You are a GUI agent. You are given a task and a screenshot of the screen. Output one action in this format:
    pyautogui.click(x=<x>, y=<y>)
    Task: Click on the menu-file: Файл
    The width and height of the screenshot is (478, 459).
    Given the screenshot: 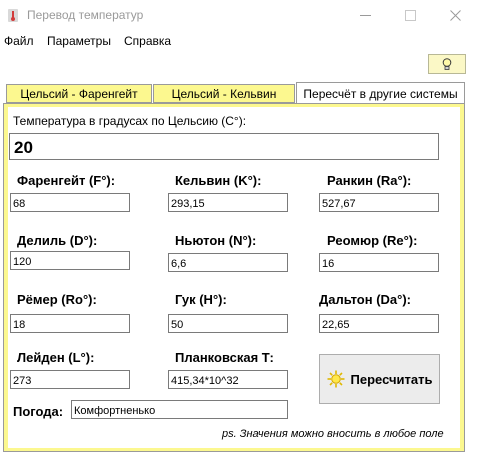 What is the action you would take?
    pyautogui.click(x=19, y=41)
    